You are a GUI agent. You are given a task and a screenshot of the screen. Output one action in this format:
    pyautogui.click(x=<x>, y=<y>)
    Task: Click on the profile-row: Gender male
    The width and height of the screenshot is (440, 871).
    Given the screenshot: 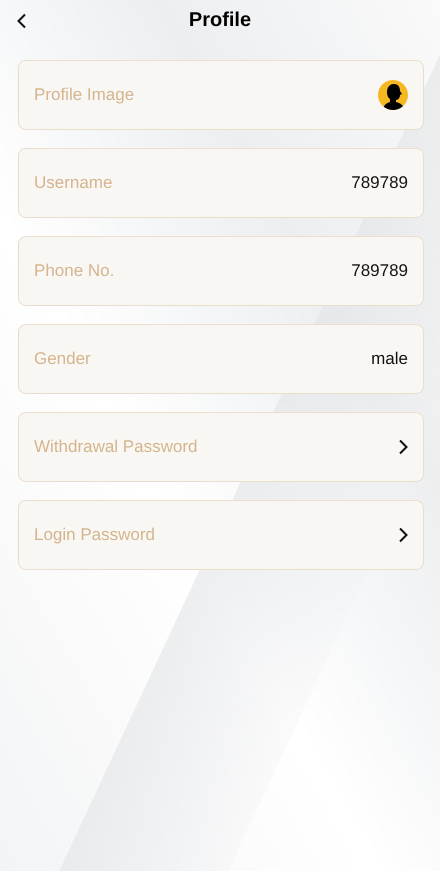 What is the action you would take?
    pyautogui.click(x=221, y=359)
    